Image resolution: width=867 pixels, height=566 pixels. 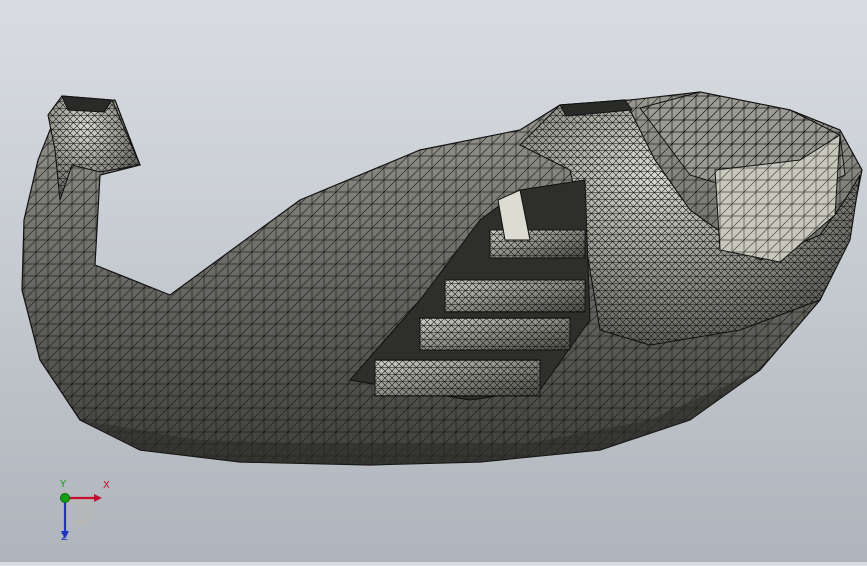 What do you see at coordinates (80, 513) in the screenshot?
I see `coordinate-triad: X Y Z` at bounding box center [80, 513].